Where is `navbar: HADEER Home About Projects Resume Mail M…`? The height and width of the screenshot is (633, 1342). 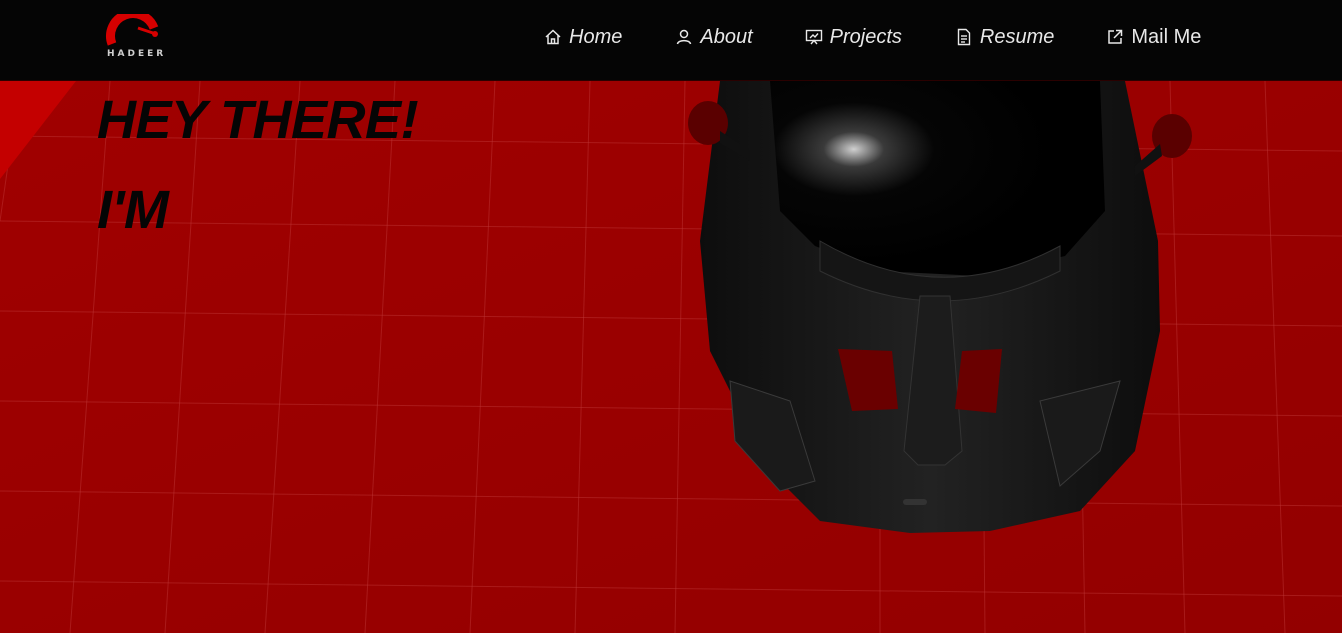 navbar: HADEER Home About Projects Resume Mail M… is located at coordinates (671, 40).